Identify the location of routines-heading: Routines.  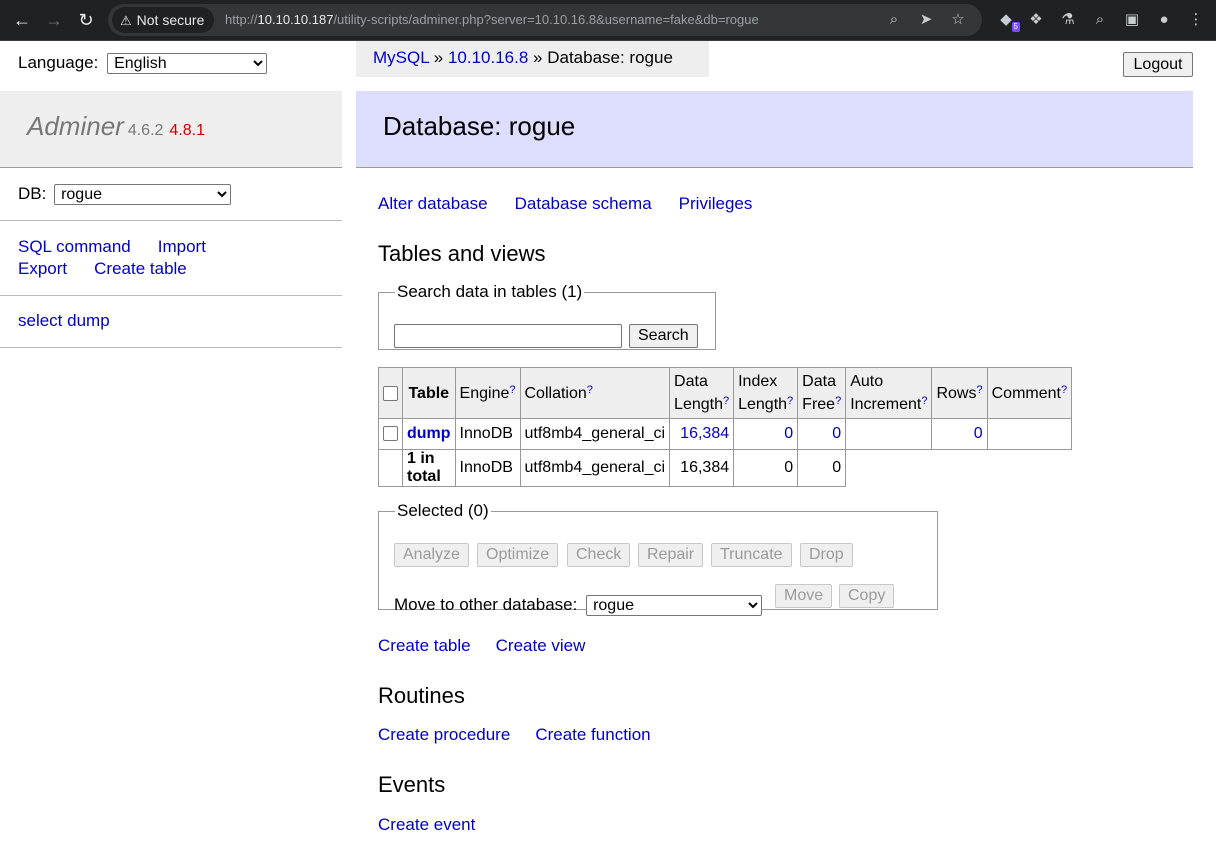
(421, 695).